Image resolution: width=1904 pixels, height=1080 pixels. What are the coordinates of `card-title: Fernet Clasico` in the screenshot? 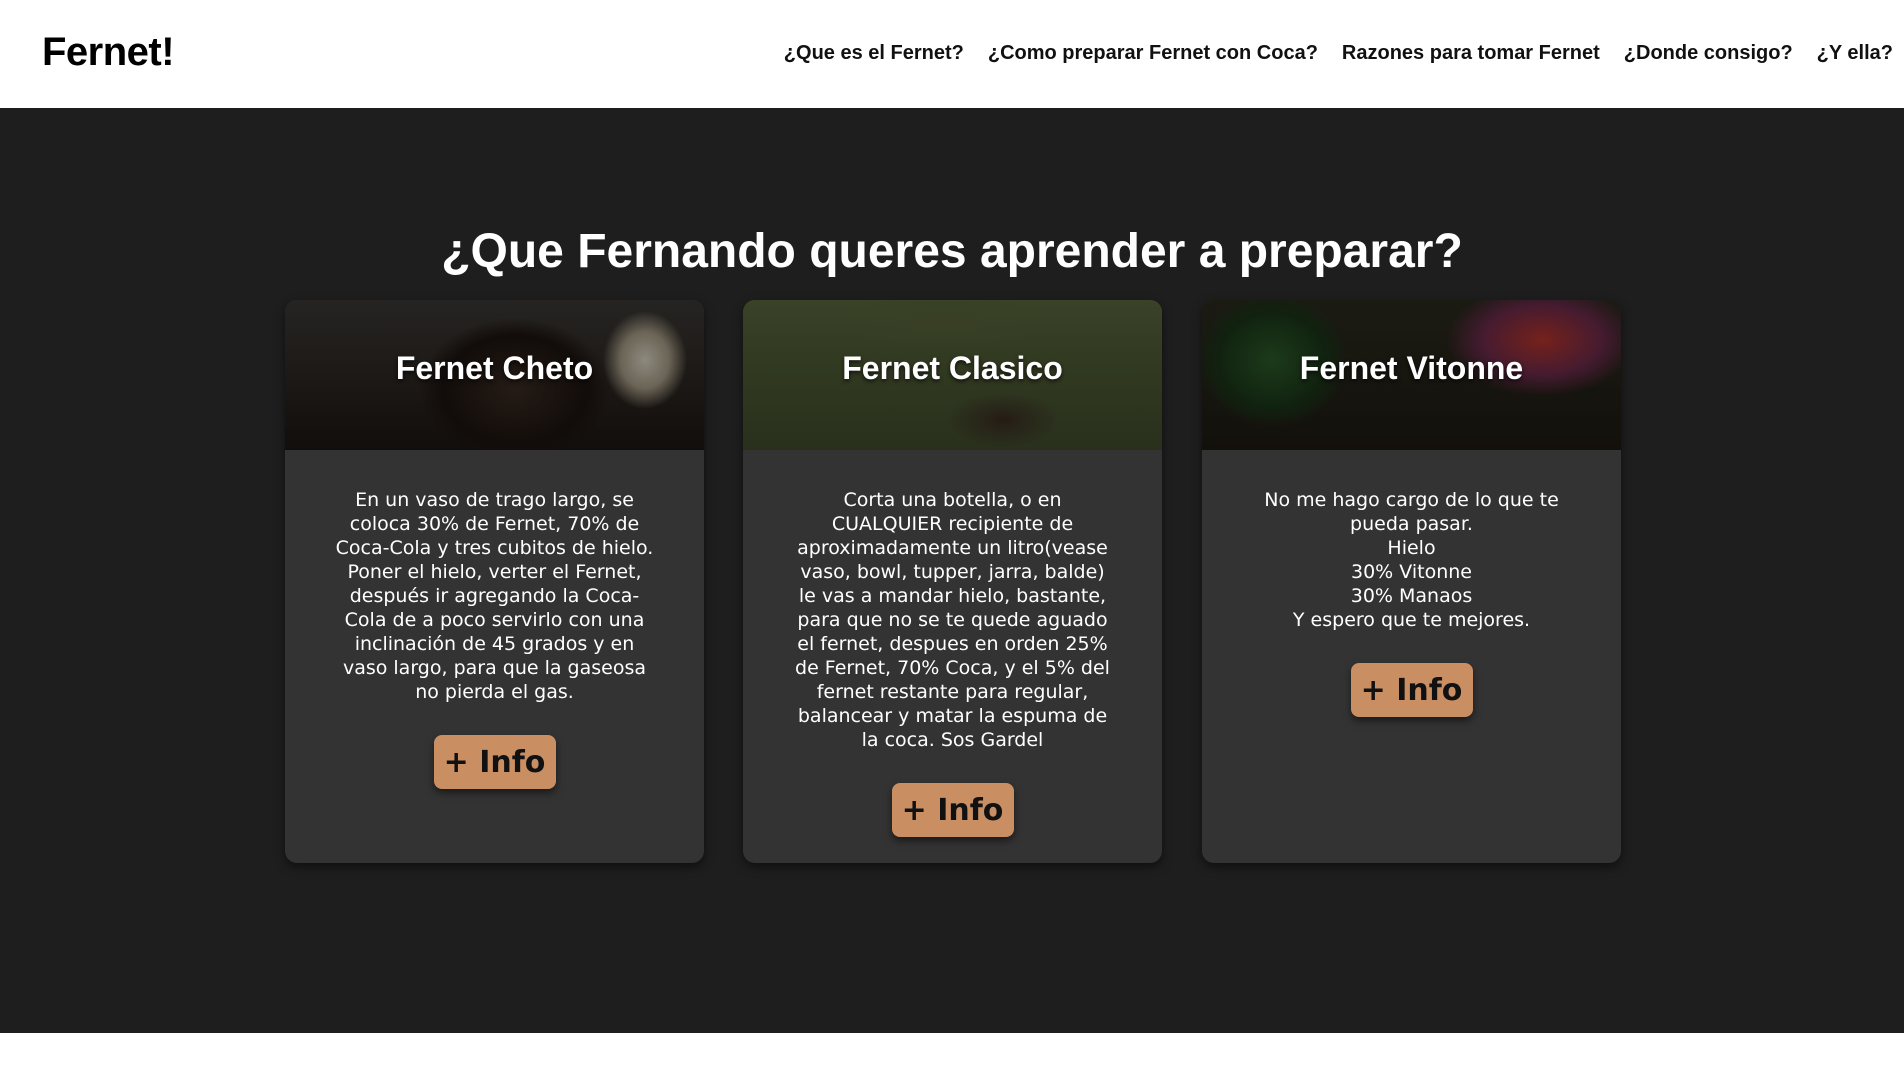 It's located at (952, 368).